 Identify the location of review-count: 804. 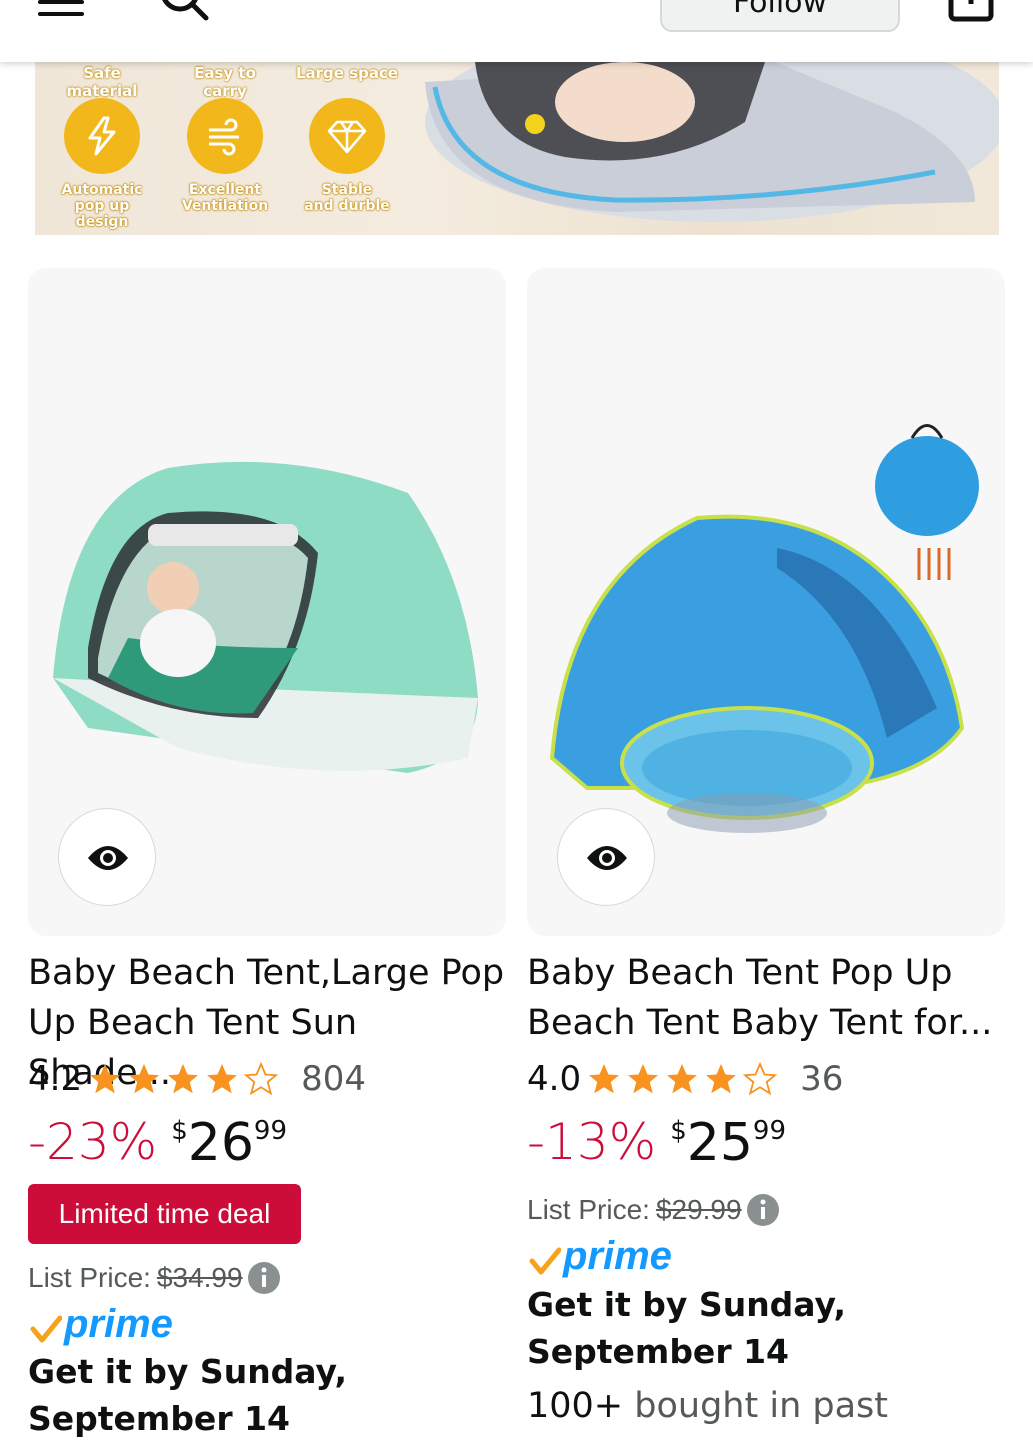
(333, 1079).